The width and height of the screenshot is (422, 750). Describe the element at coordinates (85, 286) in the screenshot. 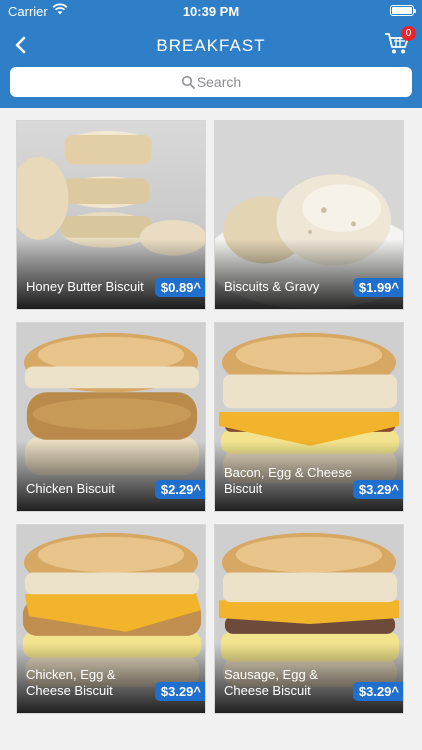

I see `item-name: Honey Butter Biscuit` at that location.